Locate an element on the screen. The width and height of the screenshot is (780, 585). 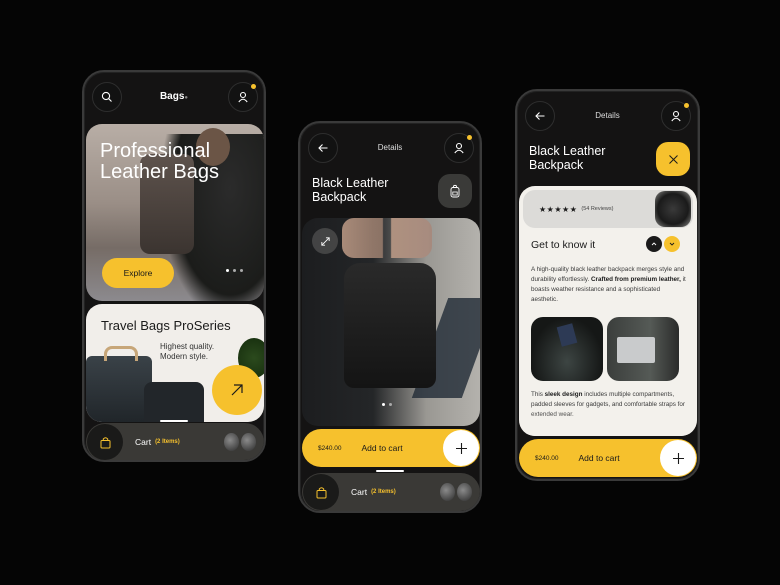
chevron-up-icon is located at coordinates (654, 244).